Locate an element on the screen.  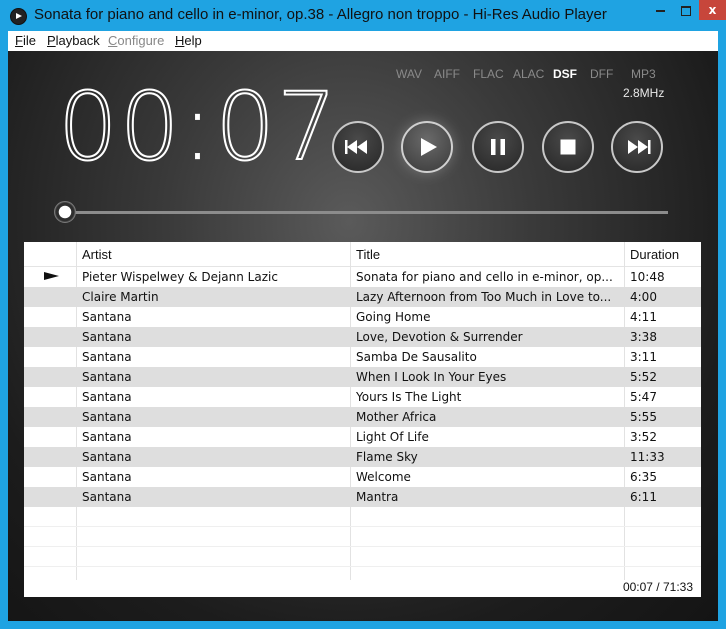
menu-help: Help is located at coordinates (188, 40).